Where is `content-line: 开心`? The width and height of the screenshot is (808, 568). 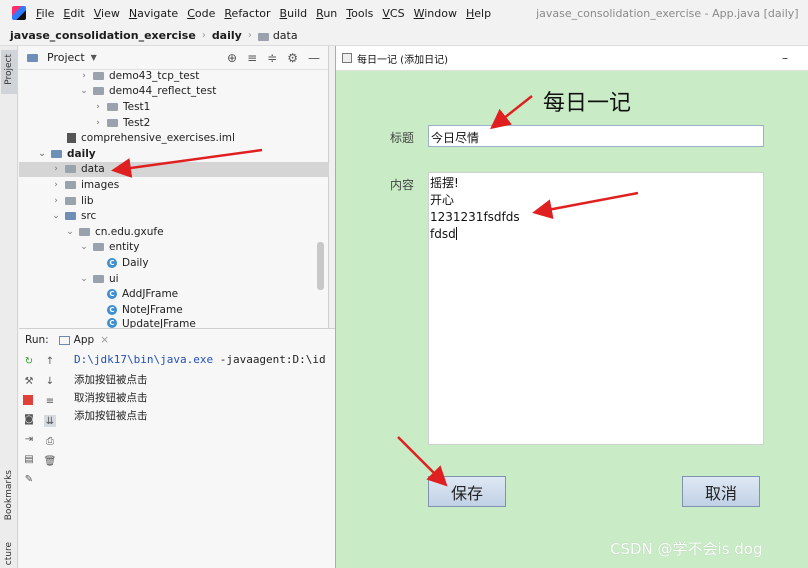
content-line: 开心 is located at coordinates (442, 200).